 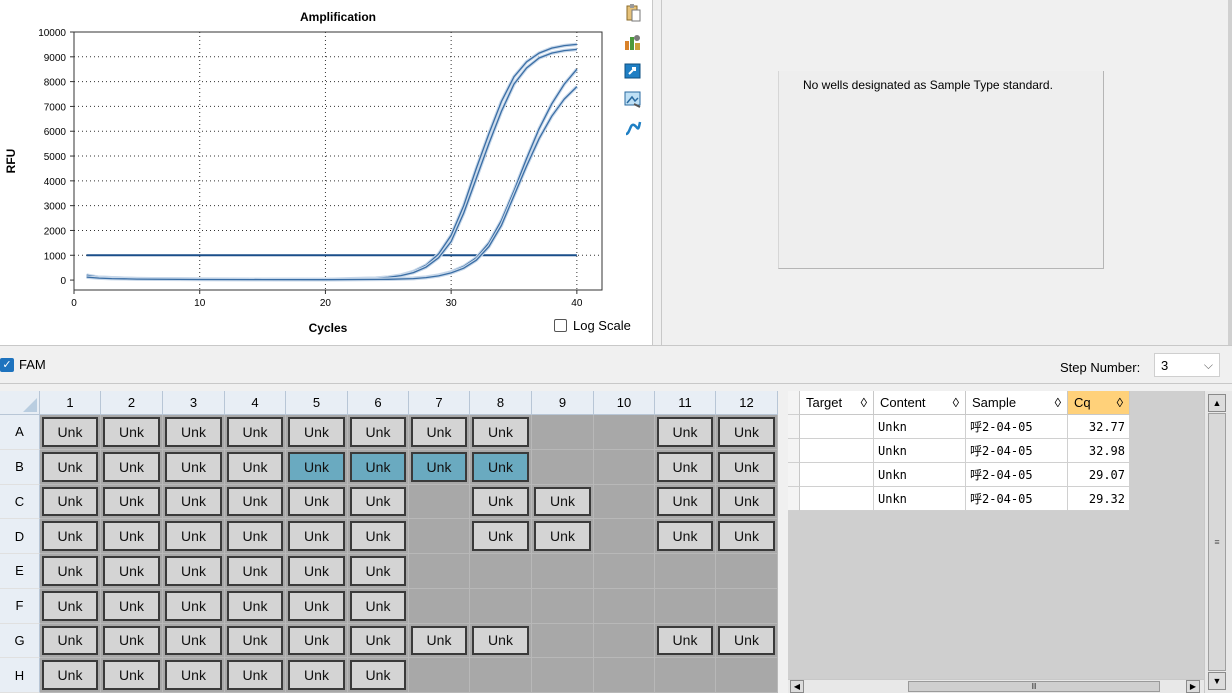 What do you see at coordinates (20, 675) in the screenshot?
I see `row-header: H` at bounding box center [20, 675].